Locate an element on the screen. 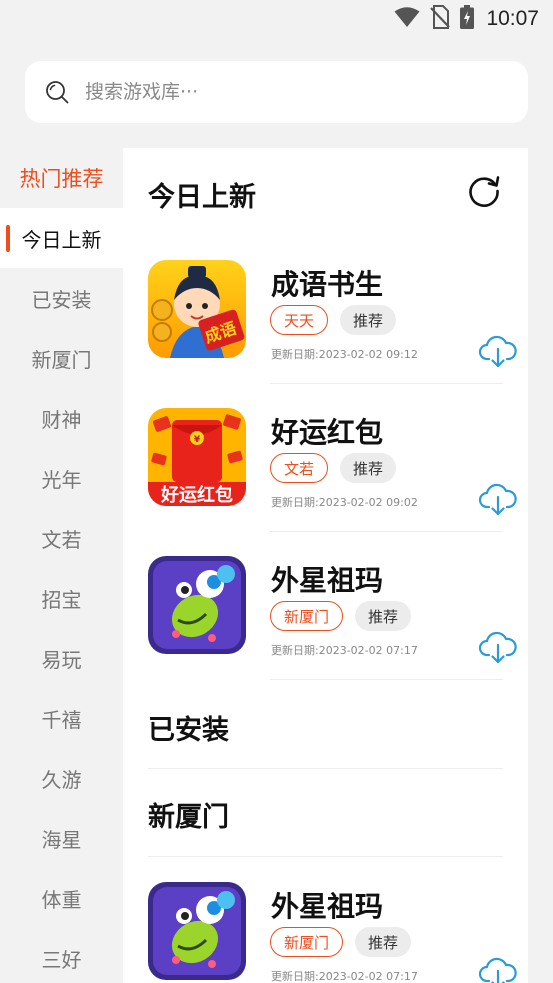 The height and width of the screenshot is (983, 553). sidebar-item-label: 今日上新 is located at coordinates (61, 239).